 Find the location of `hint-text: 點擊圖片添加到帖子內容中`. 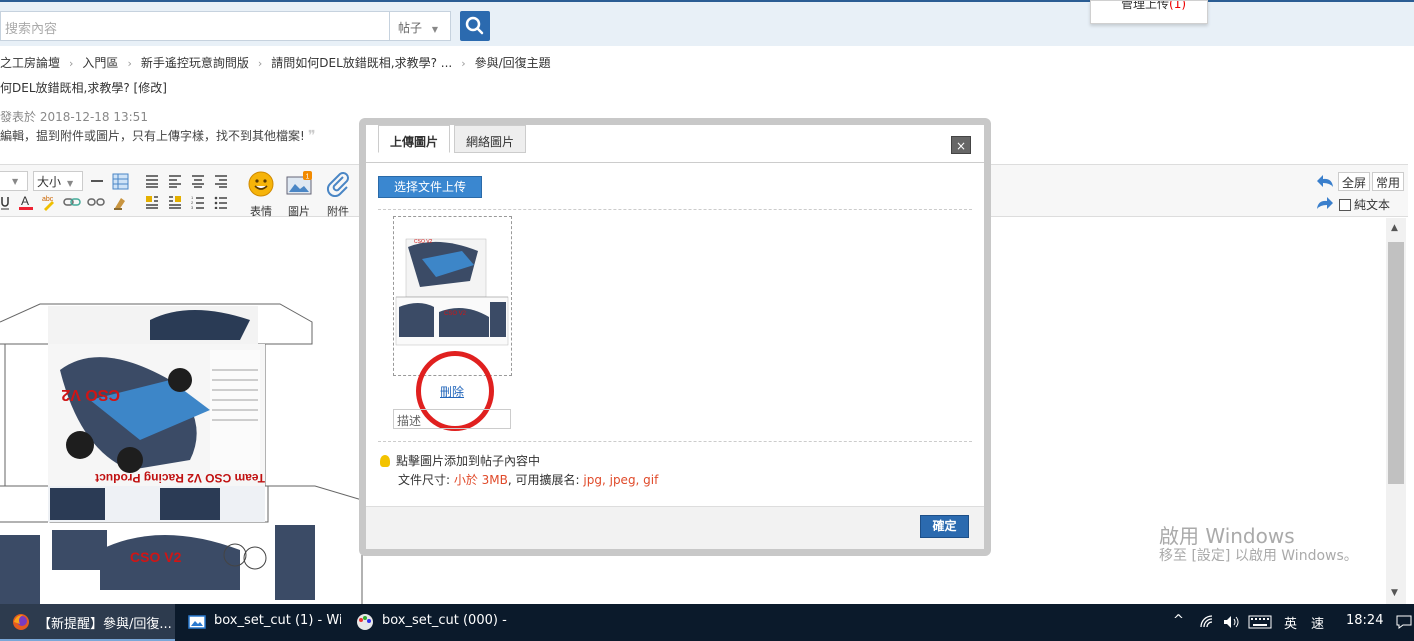

hint-text: 點擊圖片添加到帖子內容中 is located at coordinates (460, 460).